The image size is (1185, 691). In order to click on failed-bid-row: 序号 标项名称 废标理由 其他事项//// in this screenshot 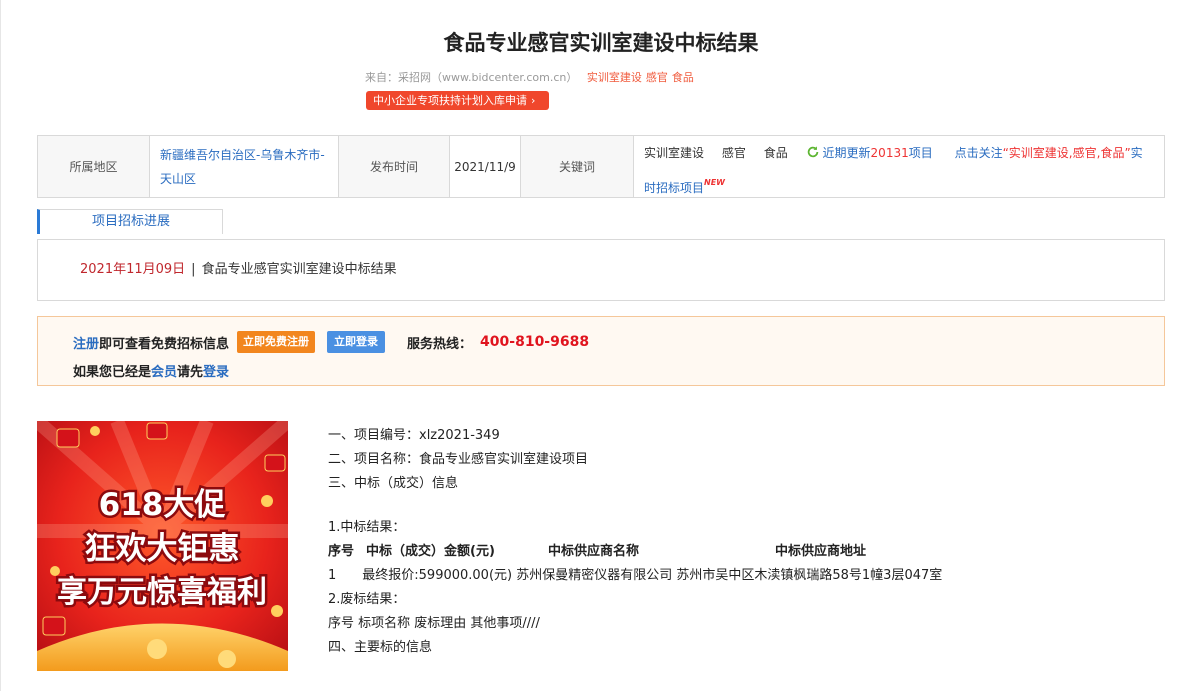, I will do `click(434, 623)`.